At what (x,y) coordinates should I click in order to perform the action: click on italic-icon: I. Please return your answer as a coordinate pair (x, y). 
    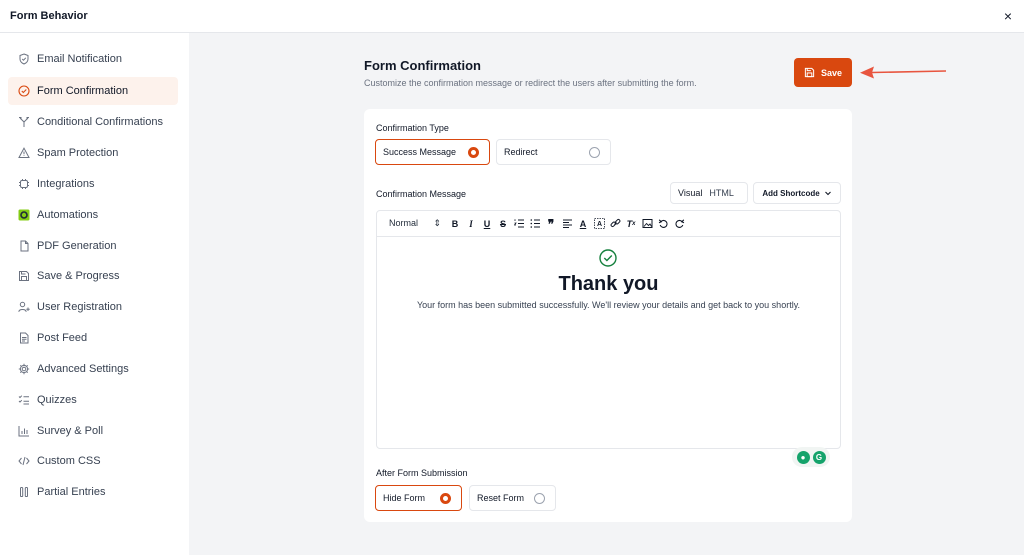
    Looking at the image, I should click on (471, 224).